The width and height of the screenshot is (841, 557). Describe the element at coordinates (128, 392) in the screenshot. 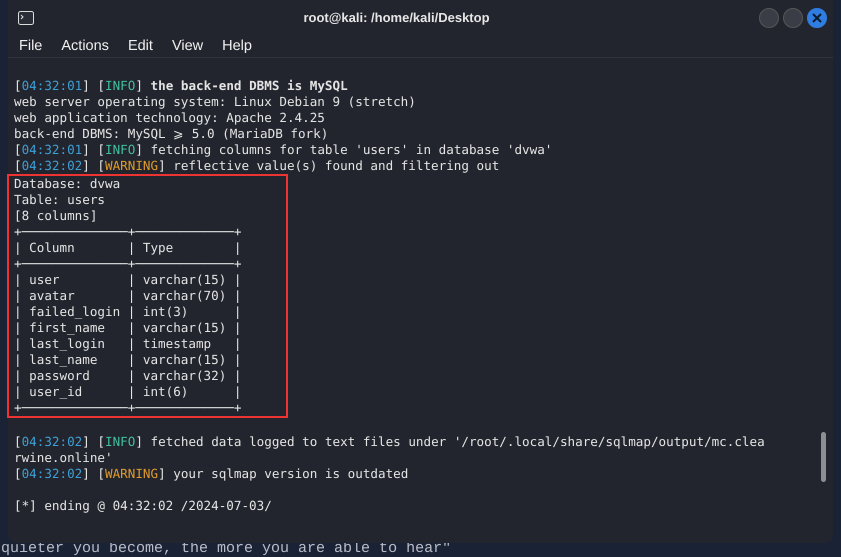

I see `terminal-line: | user_id | int(6) |` at that location.